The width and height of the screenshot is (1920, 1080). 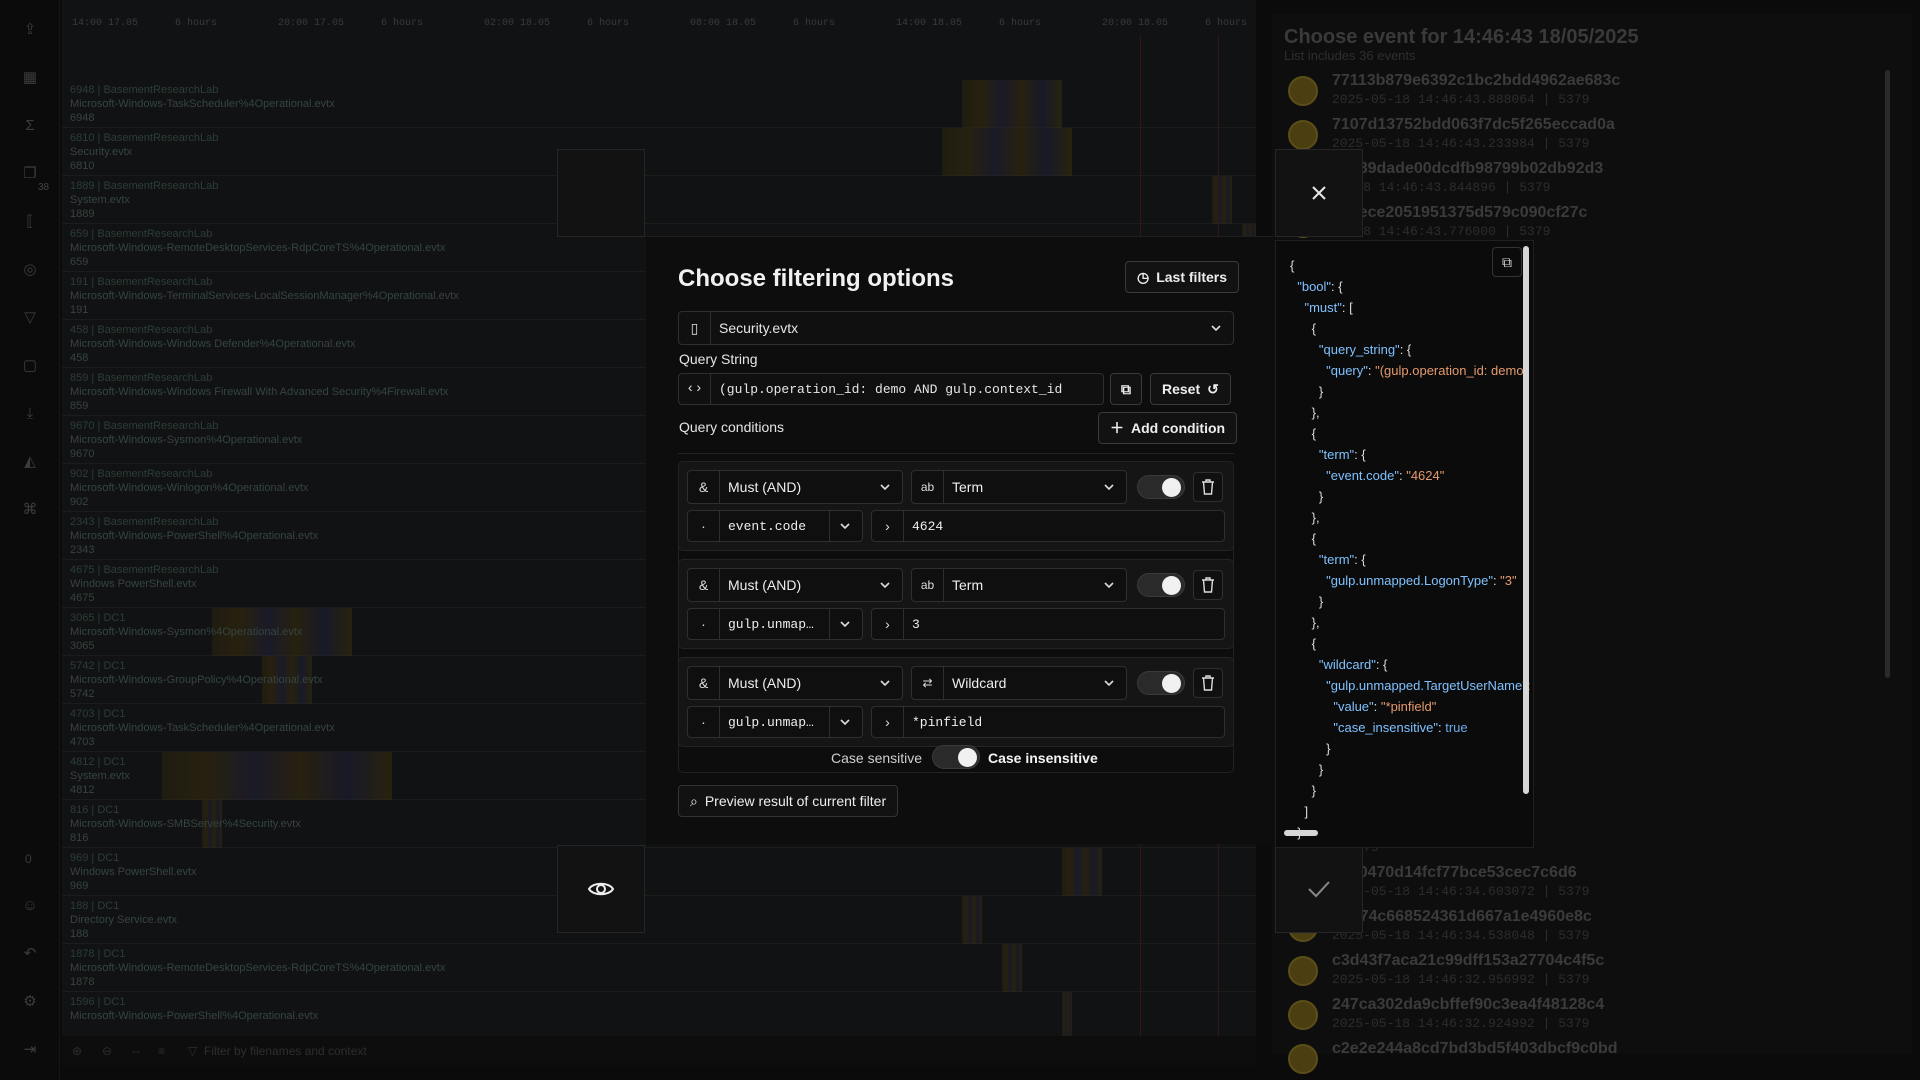 I want to click on ampersand-icon: &, so click(x=704, y=487).